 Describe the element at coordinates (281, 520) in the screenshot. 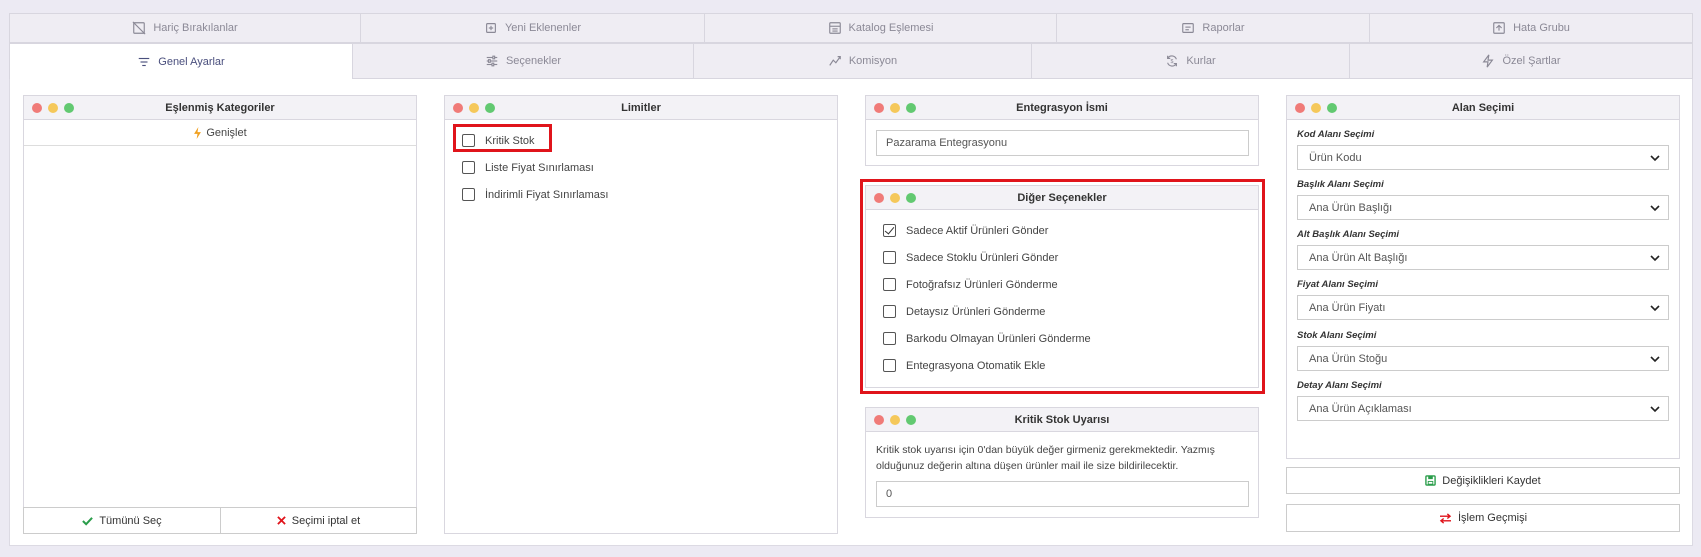

I see `close-icon` at that location.